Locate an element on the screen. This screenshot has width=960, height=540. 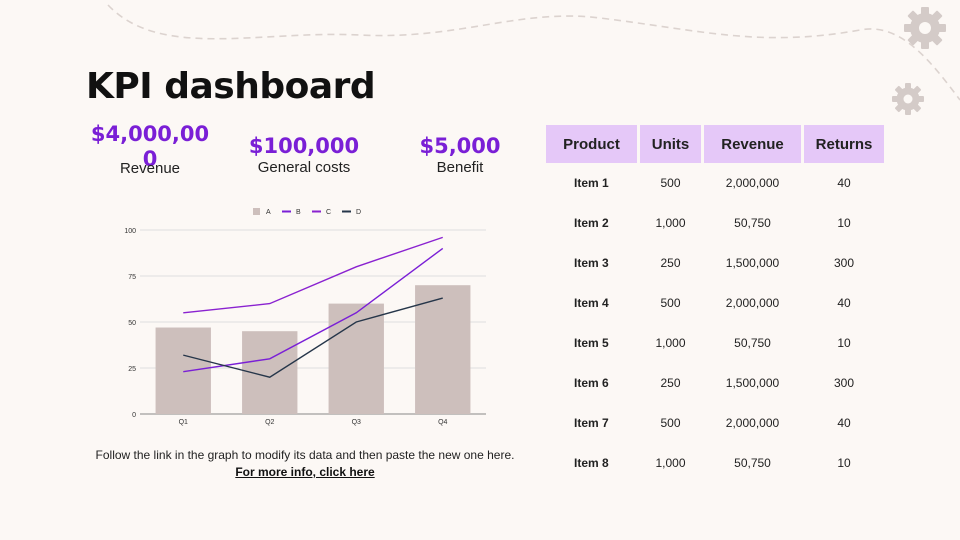
table-row: Item 6 250 1,500,000 300 is located at coordinates (715, 383).